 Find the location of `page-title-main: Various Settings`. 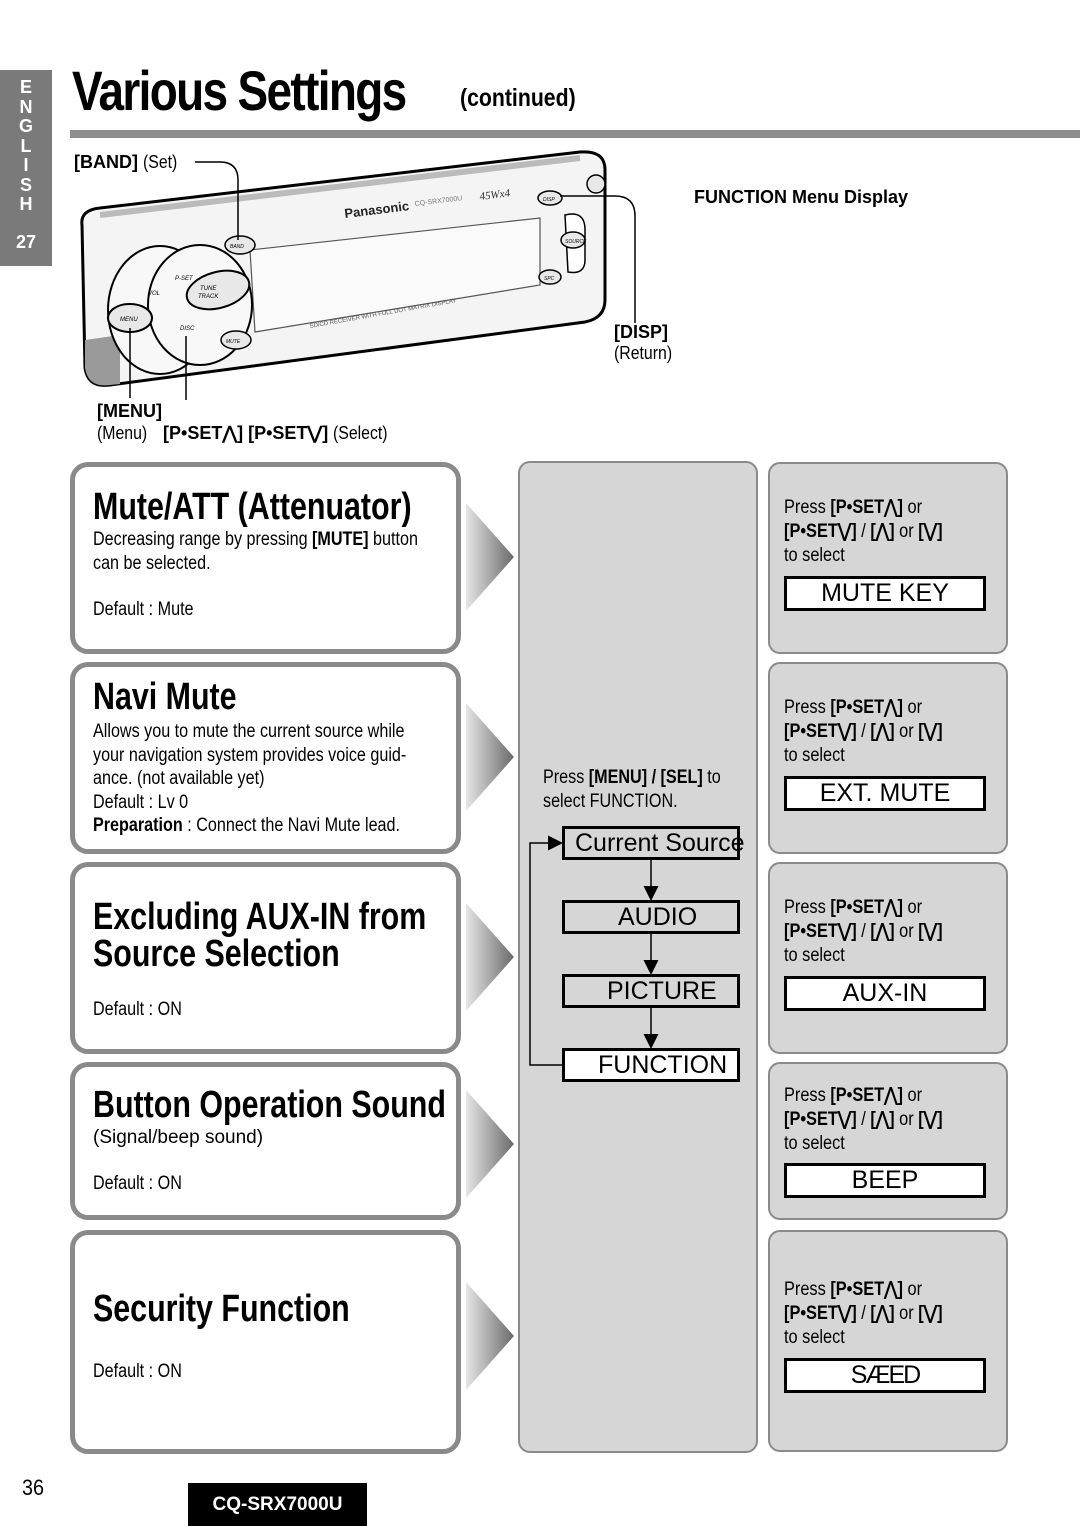

page-title-main: Various Settings is located at coordinates (239, 90).